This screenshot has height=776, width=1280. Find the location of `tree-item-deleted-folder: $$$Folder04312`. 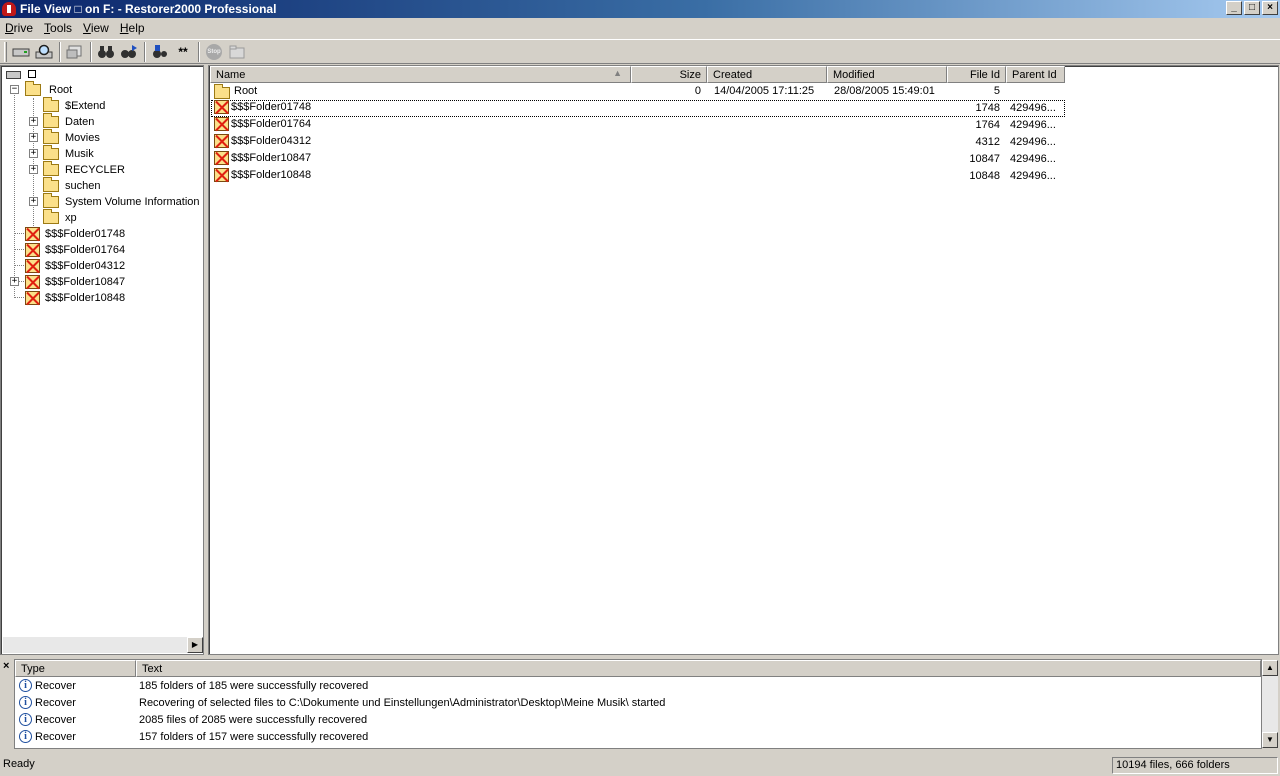

tree-item-deleted-folder: $$$Folder04312 is located at coordinates (75, 266).